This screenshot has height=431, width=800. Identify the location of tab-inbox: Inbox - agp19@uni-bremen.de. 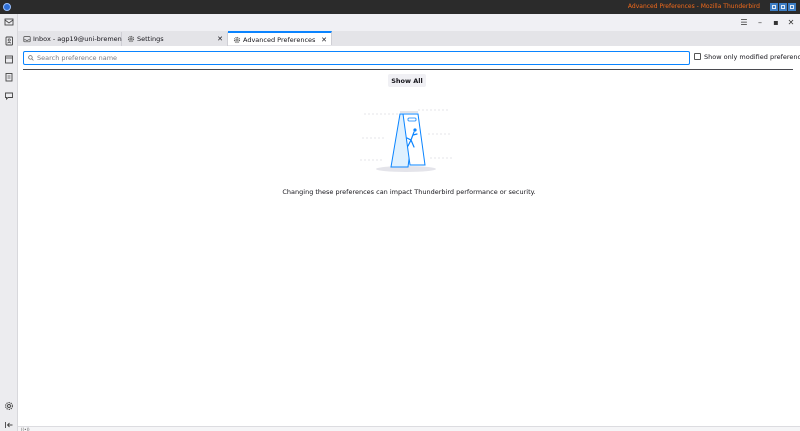
(75, 39).